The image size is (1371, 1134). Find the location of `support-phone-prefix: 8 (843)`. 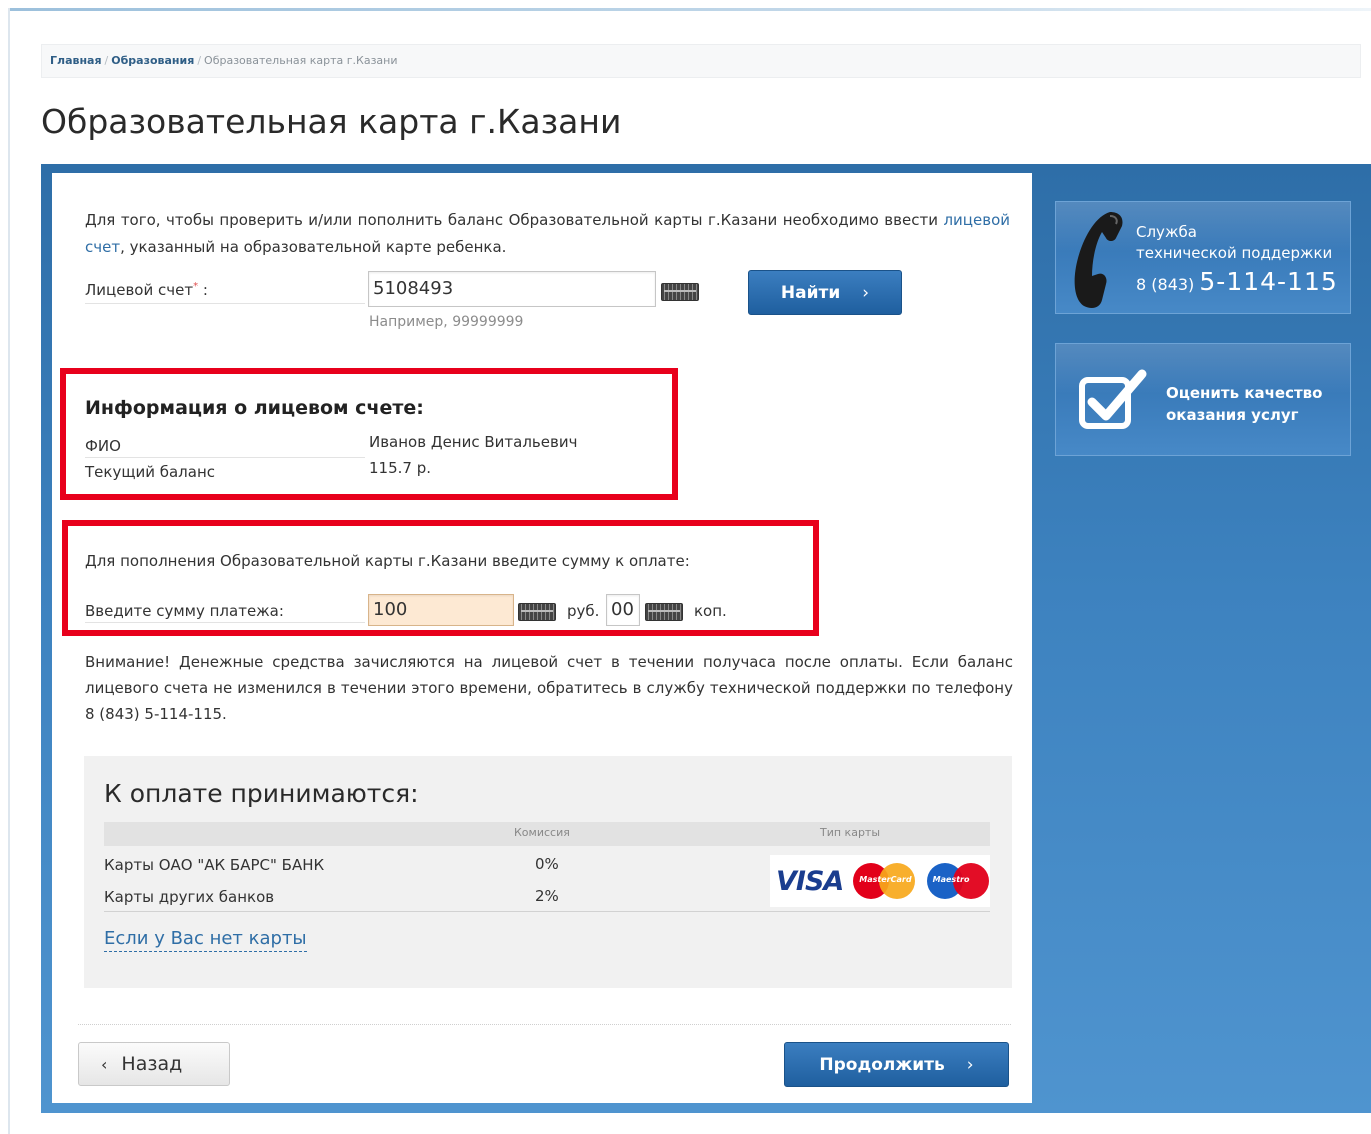

support-phone-prefix: 8 (843) is located at coordinates (1165, 284).